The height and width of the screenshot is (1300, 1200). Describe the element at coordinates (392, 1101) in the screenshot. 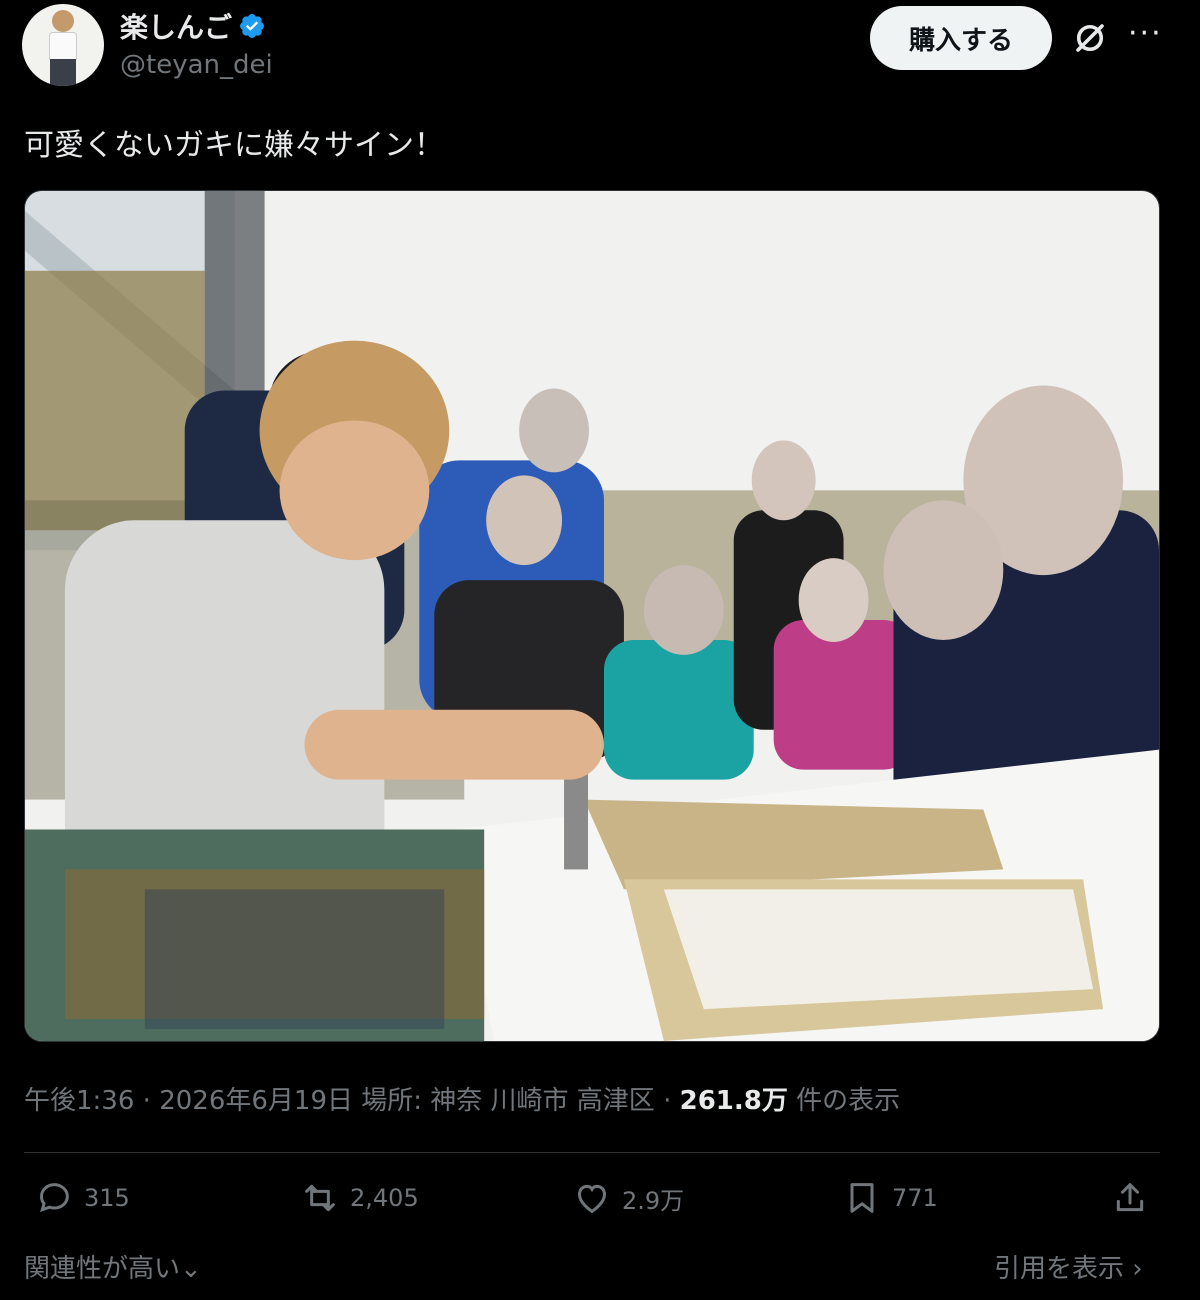

I see `location-label: 場所:` at that location.